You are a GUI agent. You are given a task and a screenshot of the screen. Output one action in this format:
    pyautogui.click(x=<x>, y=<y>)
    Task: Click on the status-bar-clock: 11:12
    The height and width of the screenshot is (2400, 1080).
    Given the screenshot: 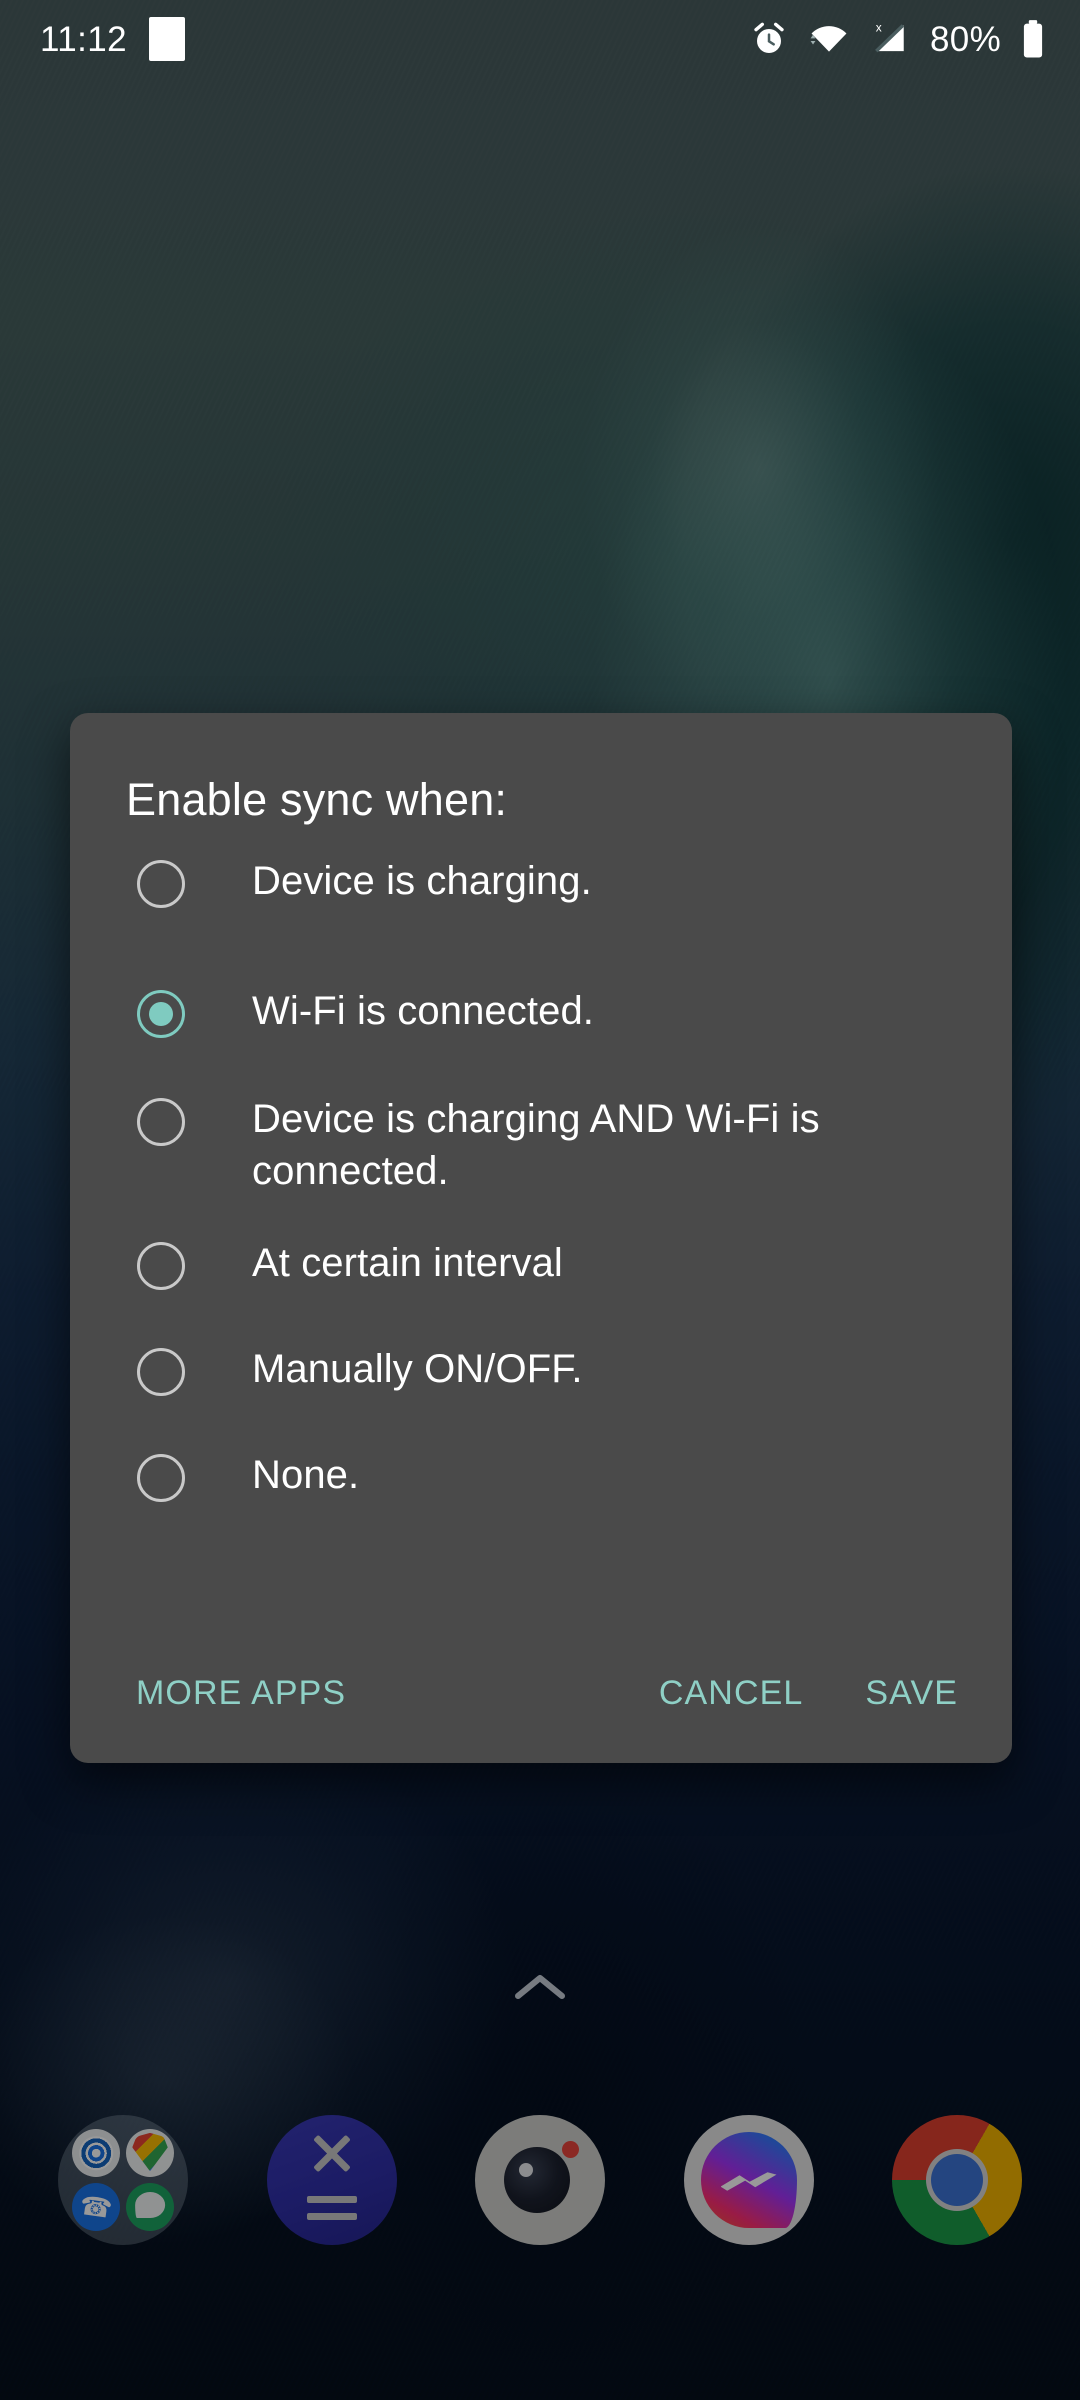 What is the action you would take?
    pyautogui.click(x=83, y=39)
    